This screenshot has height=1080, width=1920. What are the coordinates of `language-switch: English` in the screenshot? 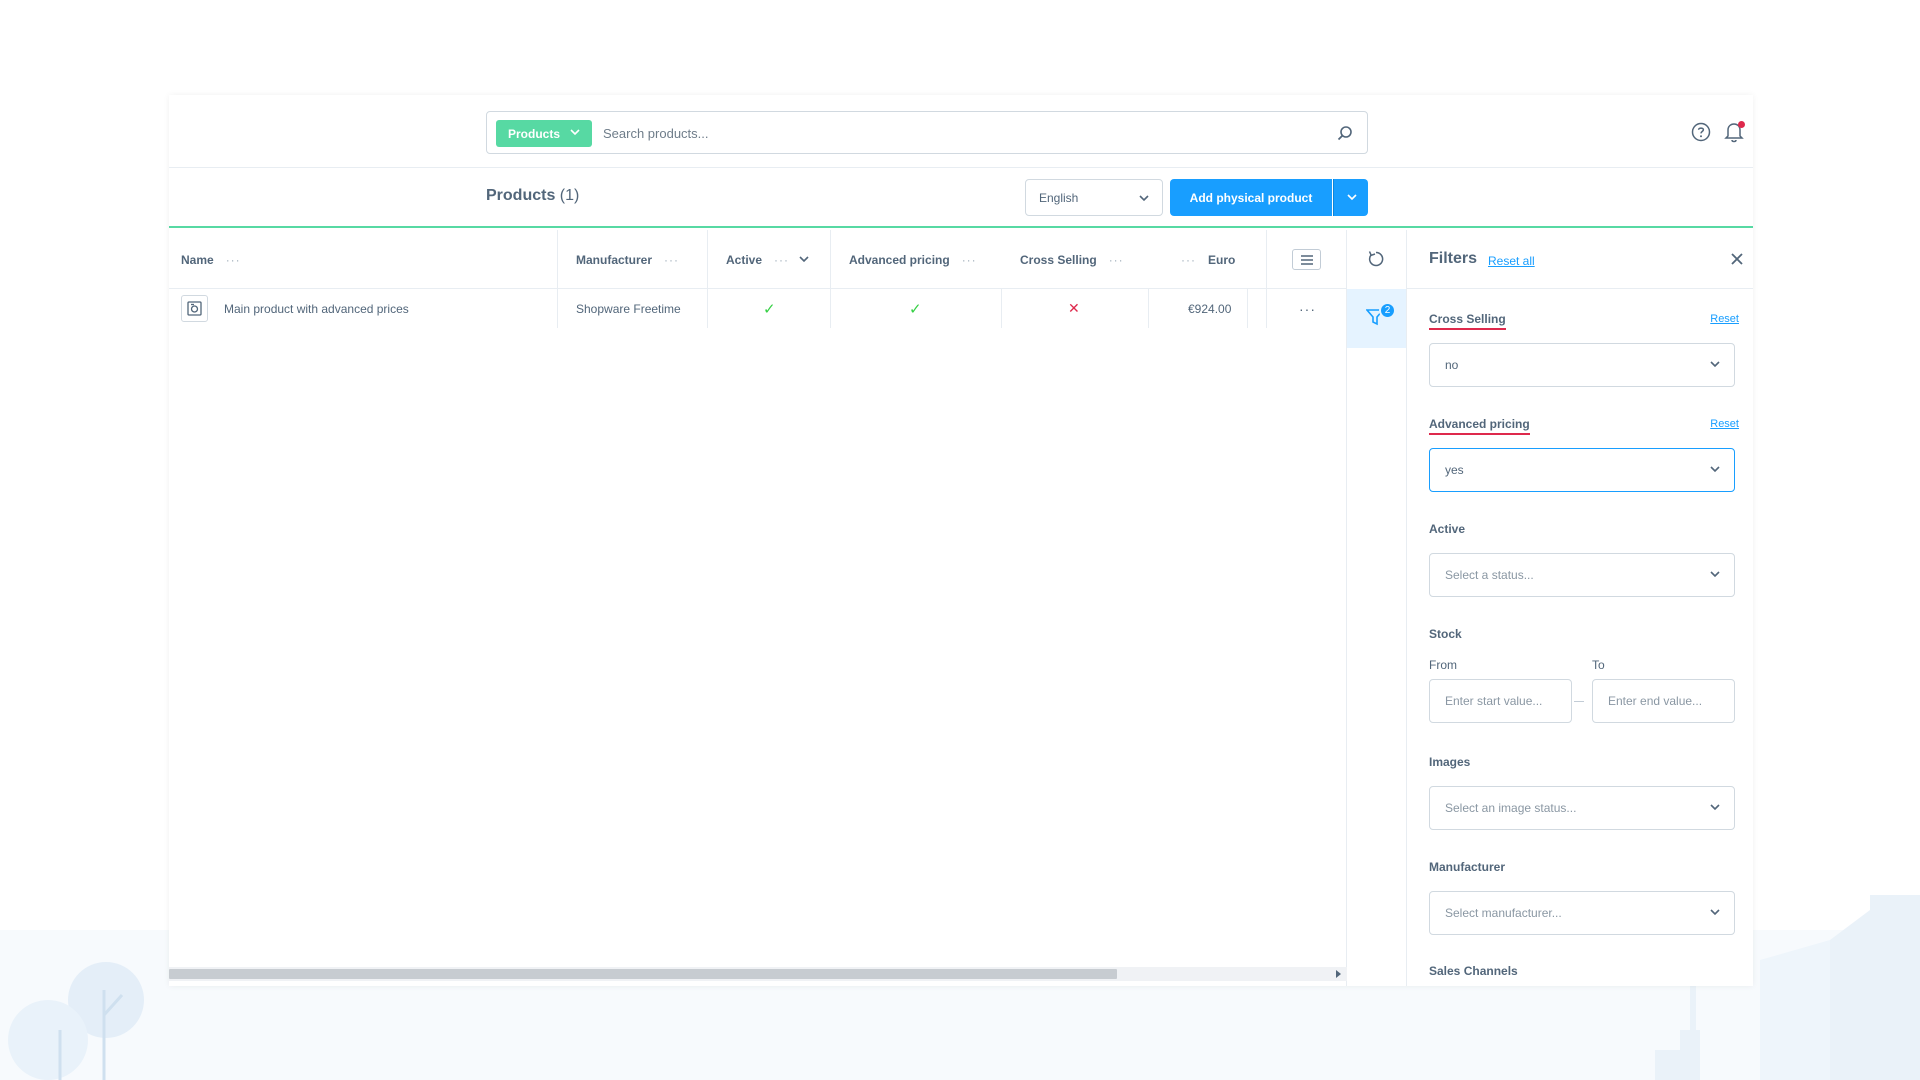 It's located at (1094, 197).